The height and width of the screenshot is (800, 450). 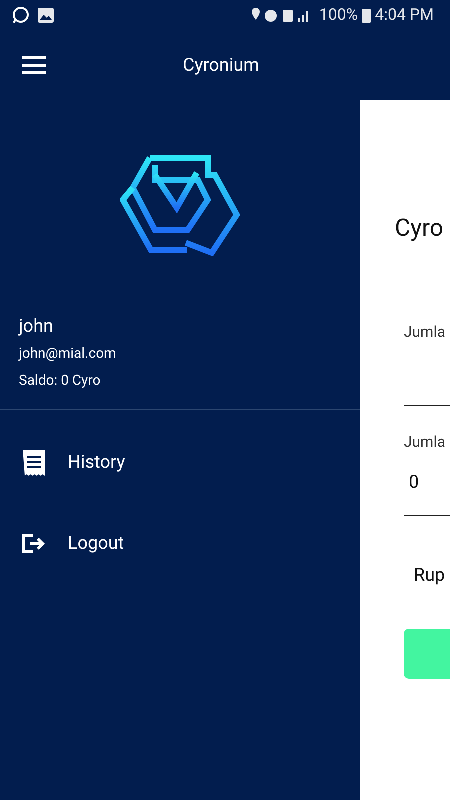 I want to click on amount-field: Jumla, so click(x=427, y=363).